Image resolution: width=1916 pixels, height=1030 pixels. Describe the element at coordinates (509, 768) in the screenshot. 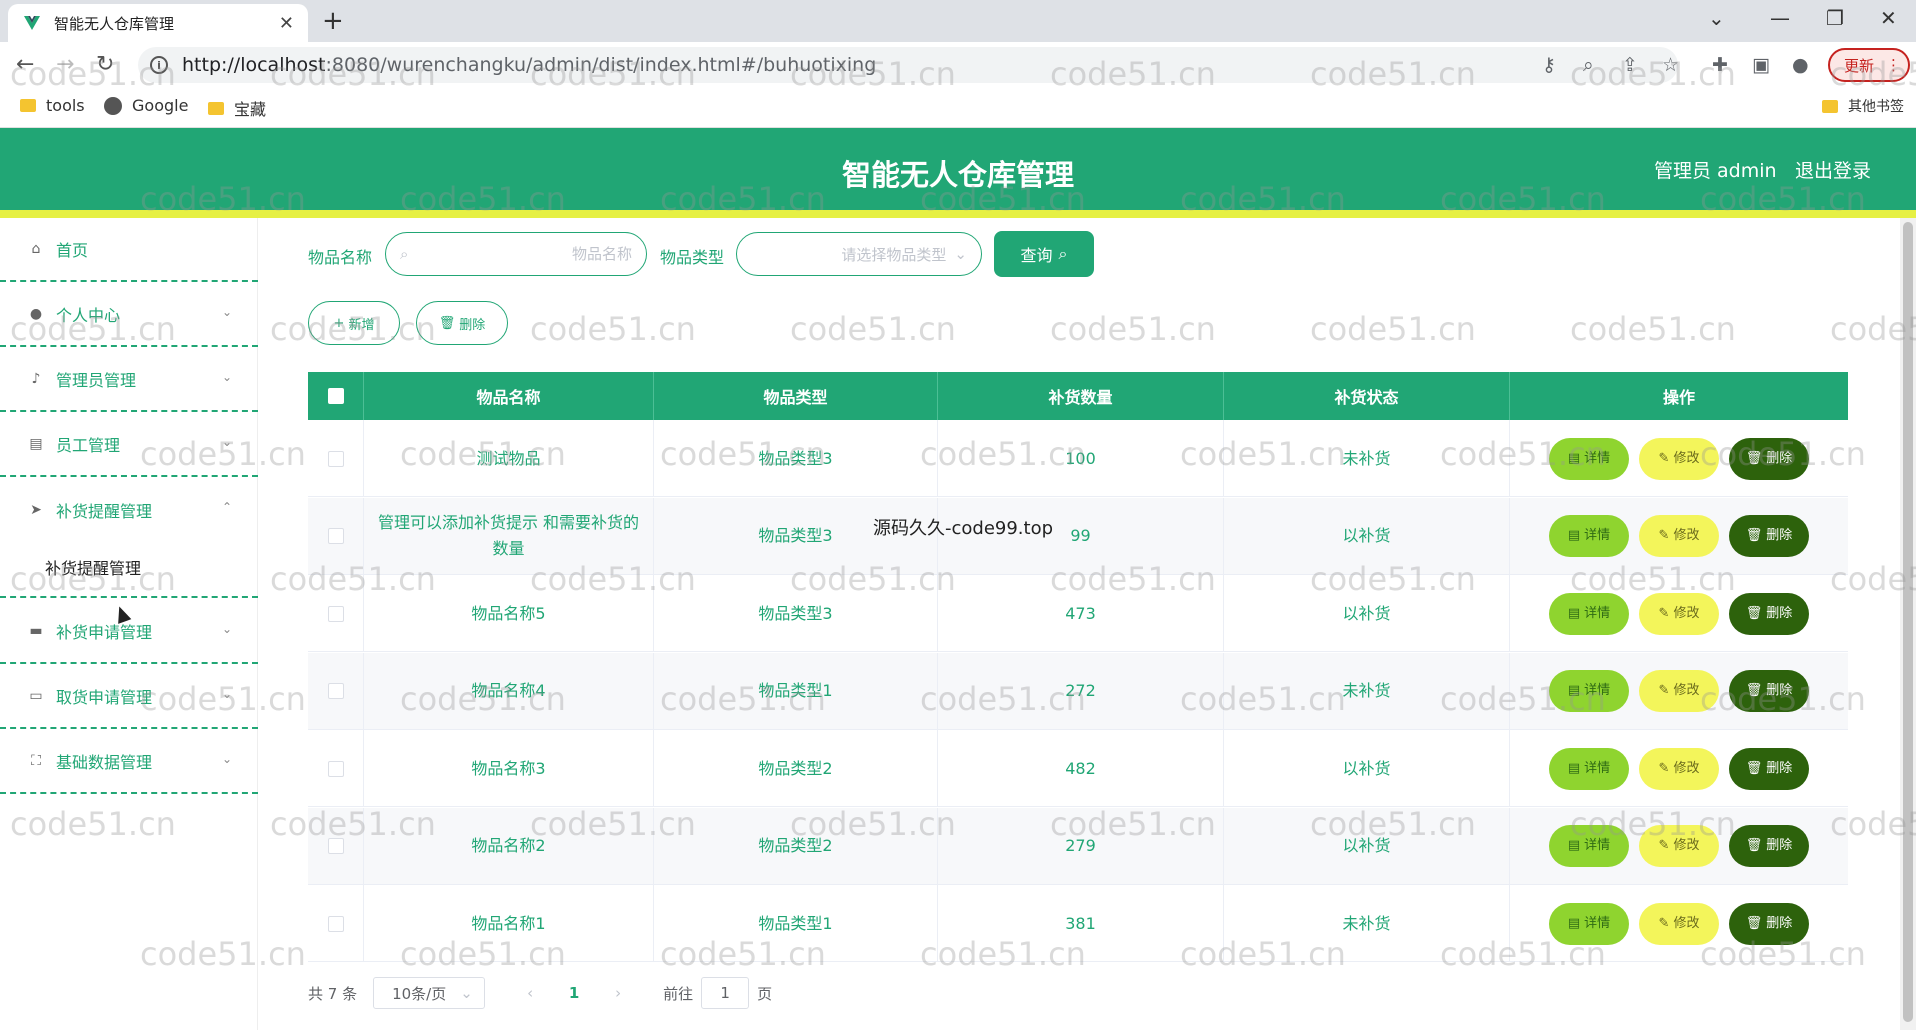

I see `cell-name: 物品名称3` at that location.